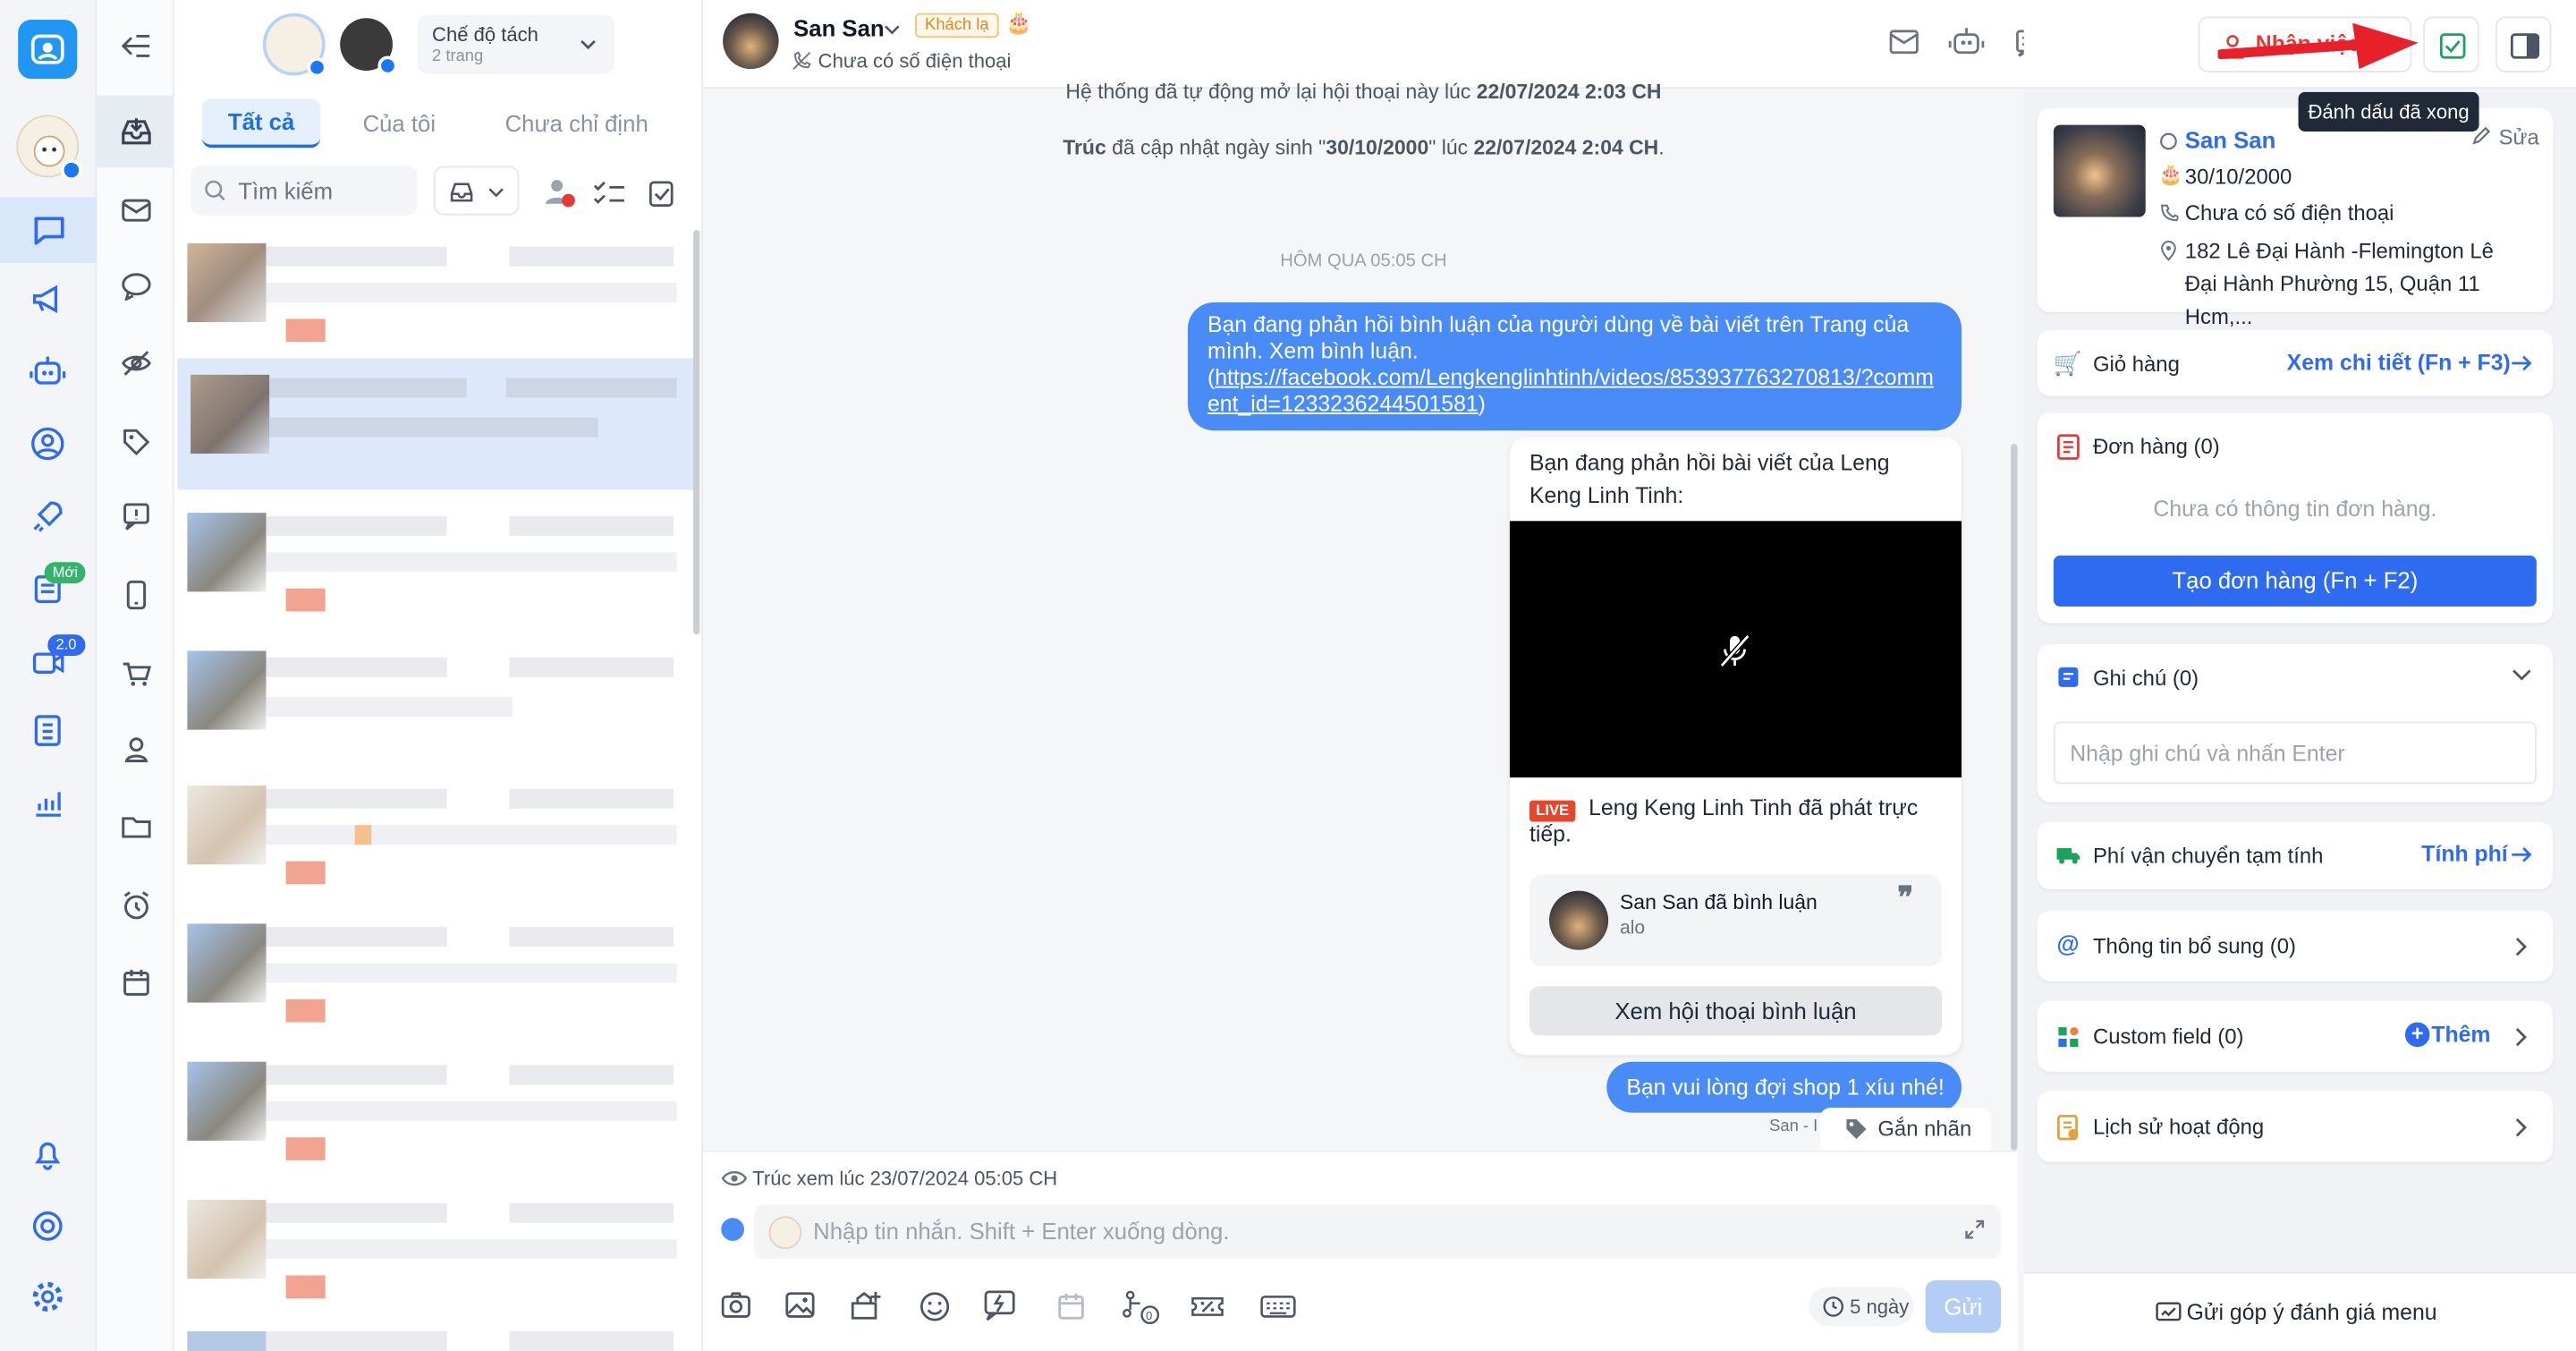  Describe the element at coordinates (135, 827) in the screenshot. I see `folder-icon` at that location.